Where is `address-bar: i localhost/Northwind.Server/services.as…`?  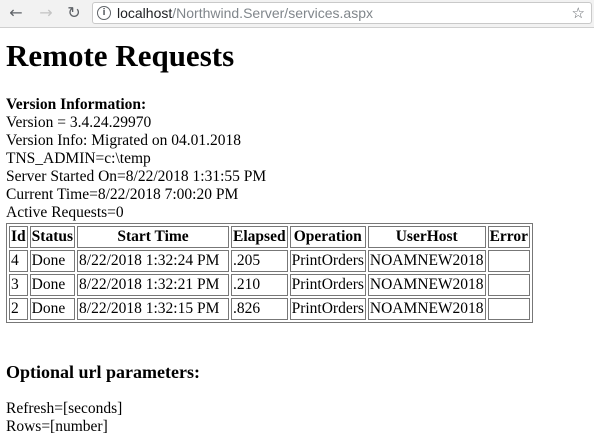
address-bar: i localhost/Northwind.Server/services.as… is located at coordinates (342, 13).